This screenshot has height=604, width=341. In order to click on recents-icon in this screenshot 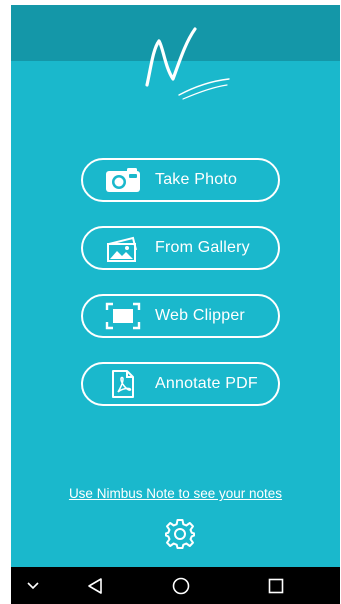, I will do `click(276, 585)`.